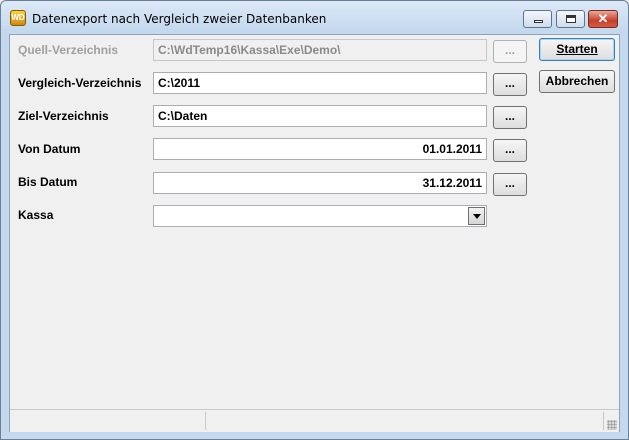 This screenshot has width=629, height=440. Describe the element at coordinates (476, 216) in the screenshot. I see `chevron-down-icon` at that location.